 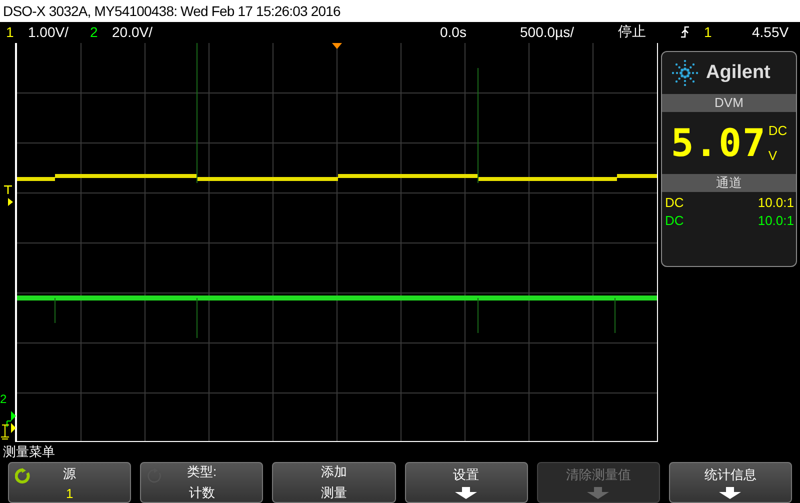 I want to click on section-header: DVM, so click(x=729, y=103).